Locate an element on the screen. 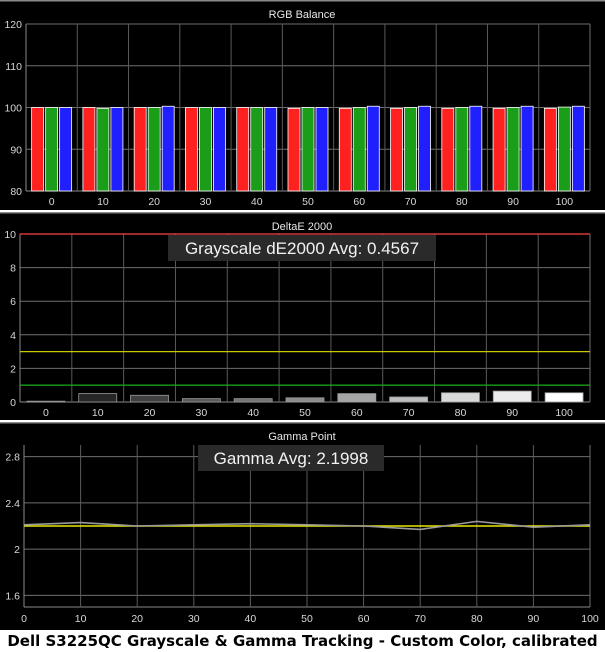  chart-title: Gamma Point is located at coordinates (301, 437).